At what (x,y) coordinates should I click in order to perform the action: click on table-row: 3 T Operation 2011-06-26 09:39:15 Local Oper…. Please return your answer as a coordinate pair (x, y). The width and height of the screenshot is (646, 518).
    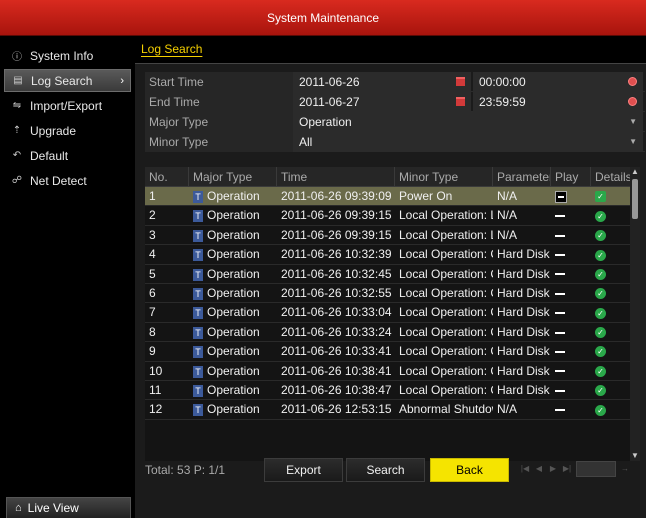
    Looking at the image, I should click on (392, 236).